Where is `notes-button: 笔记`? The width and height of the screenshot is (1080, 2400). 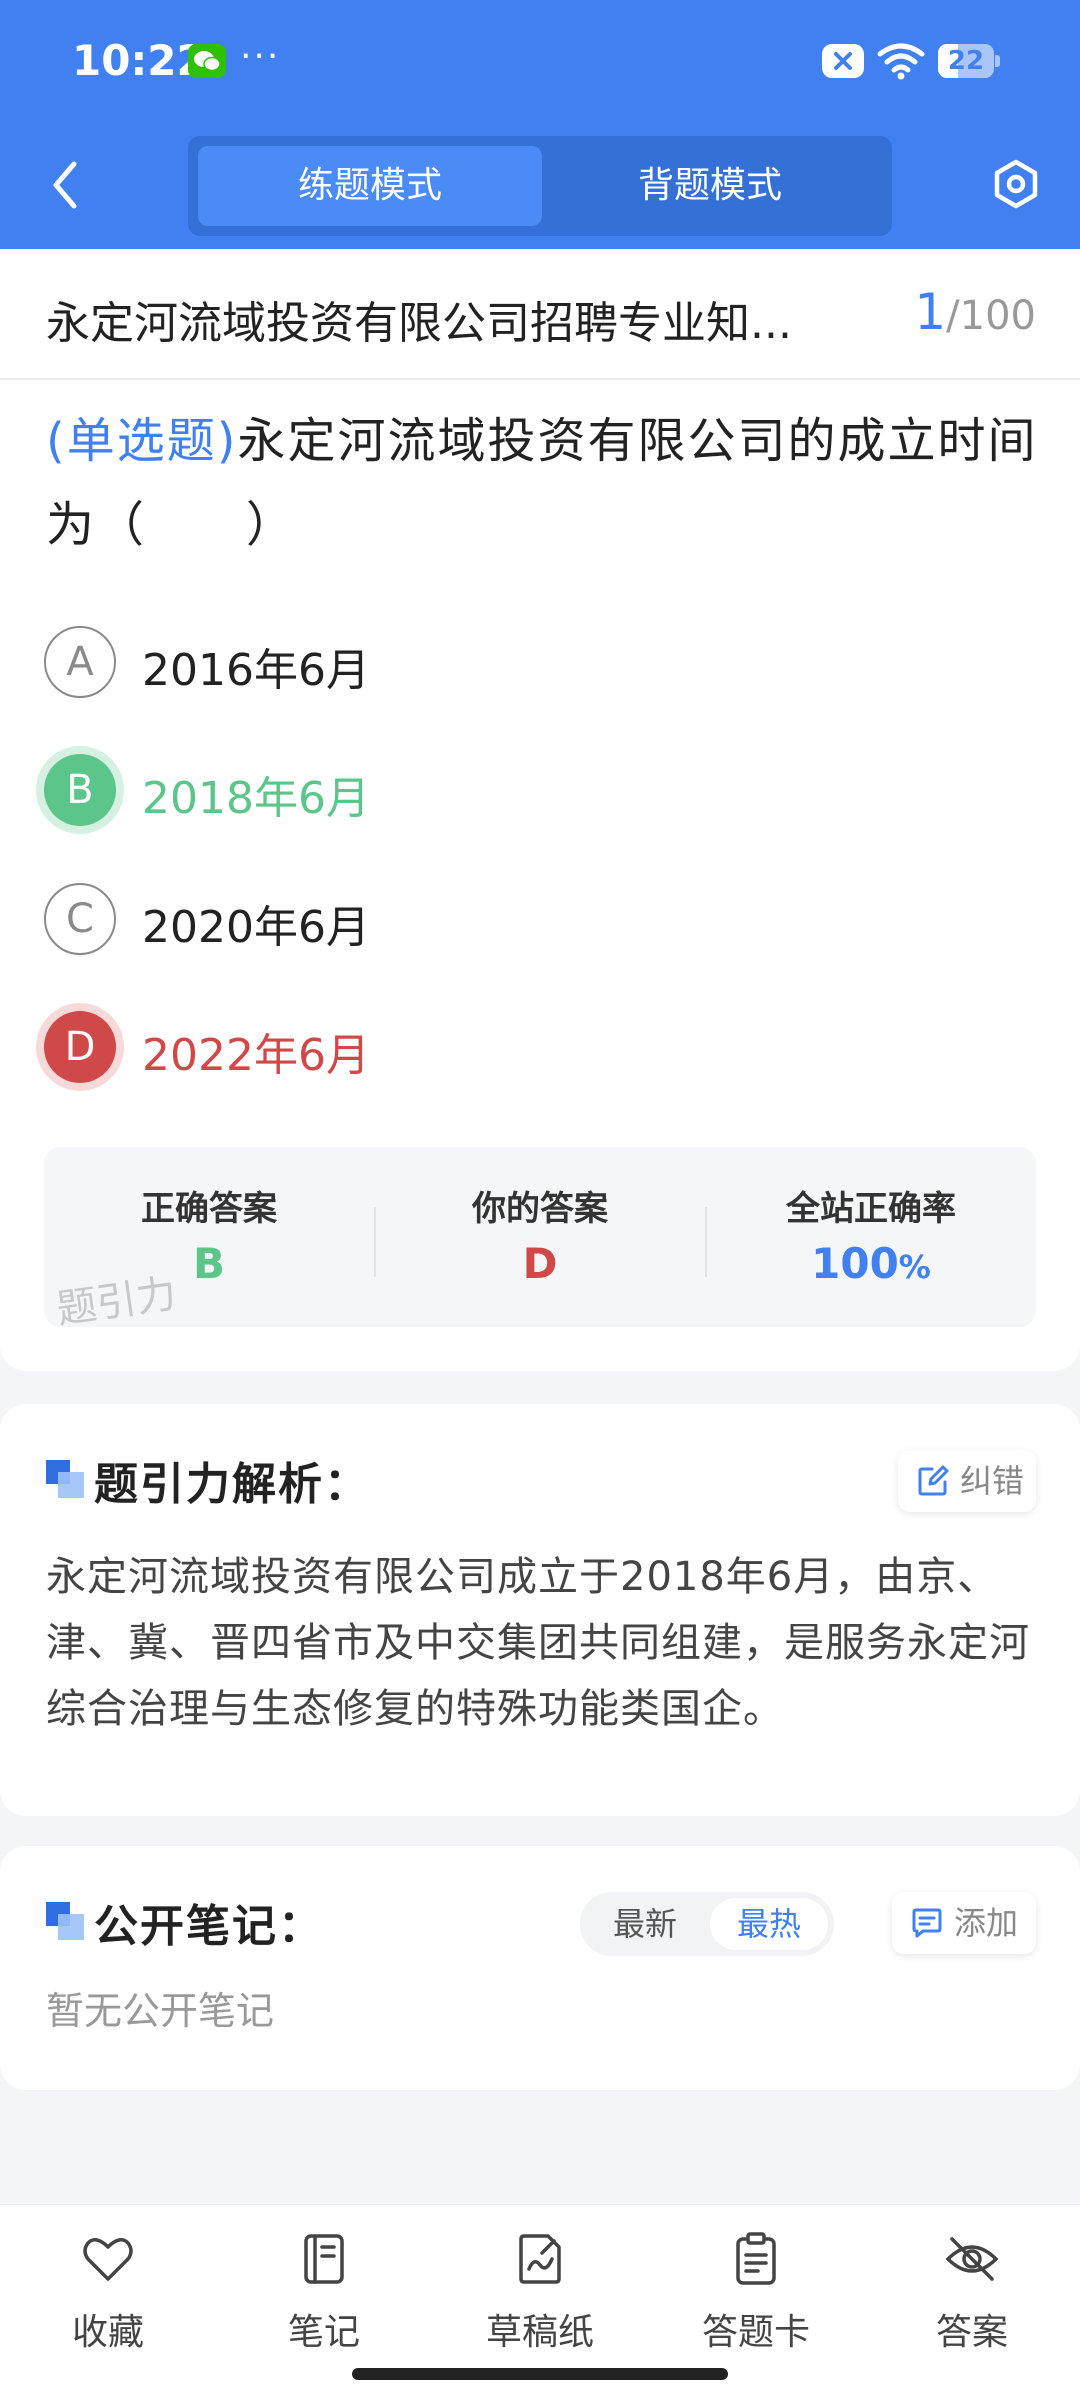 notes-button: 笔记 is located at coordinates (324, 2296).